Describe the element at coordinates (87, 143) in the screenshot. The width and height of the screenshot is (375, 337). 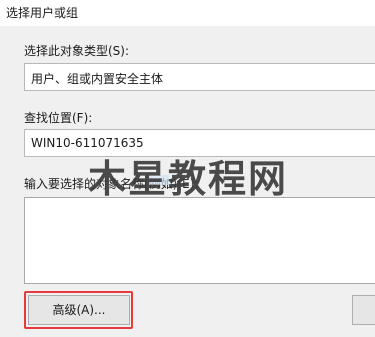
I see `location-value: WIN10-611071635` at that location.